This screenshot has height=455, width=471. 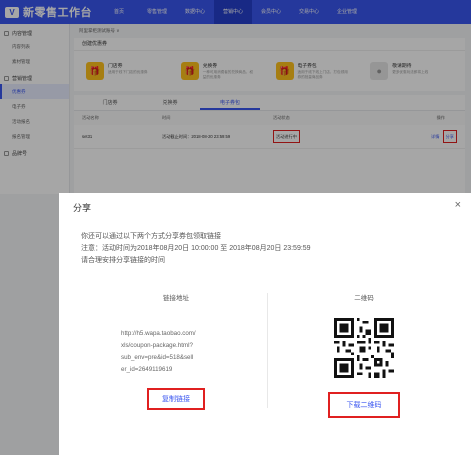 I want to click on download-qr-button: 下载二维码, so click(x=364, y=405).